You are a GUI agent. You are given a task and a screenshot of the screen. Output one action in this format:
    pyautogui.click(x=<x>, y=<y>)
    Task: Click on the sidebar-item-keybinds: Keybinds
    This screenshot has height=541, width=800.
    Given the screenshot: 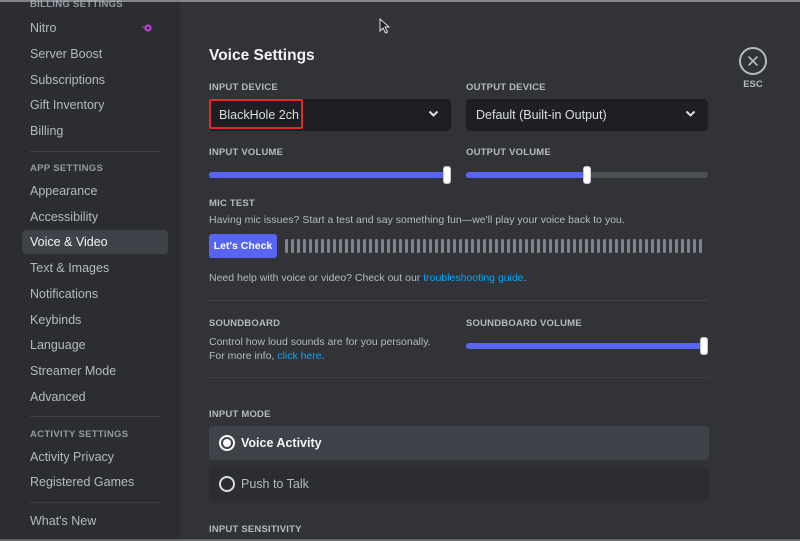 What is the action you would take?
    pyautogui.click(x=95, y=320)
    